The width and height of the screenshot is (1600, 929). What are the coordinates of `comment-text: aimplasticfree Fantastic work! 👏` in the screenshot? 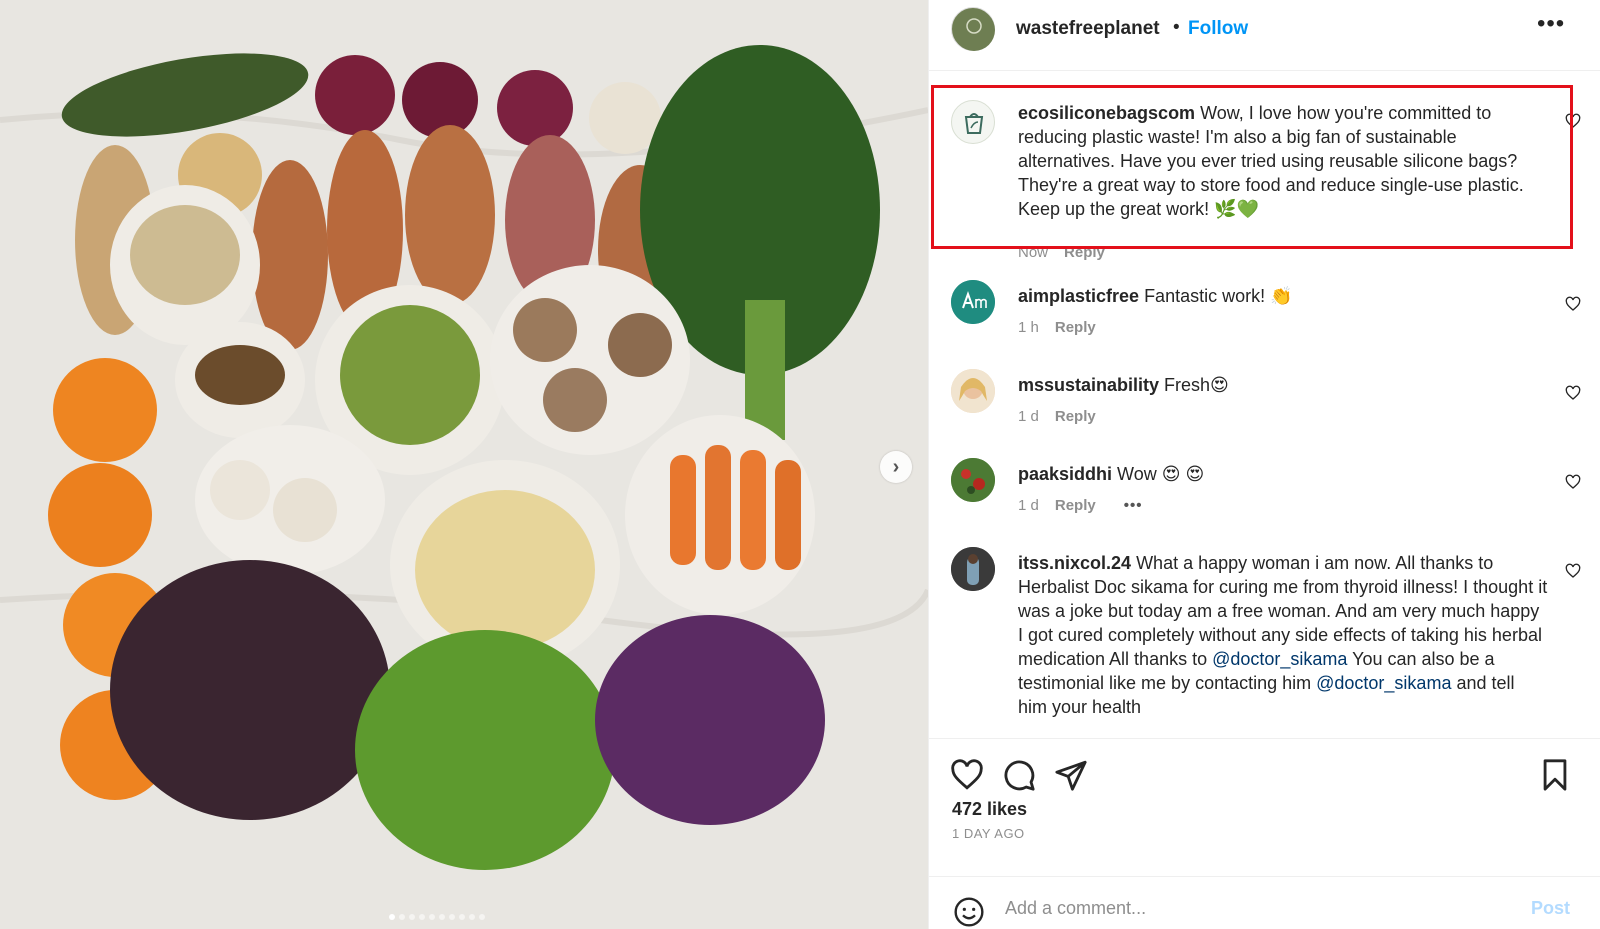 It's located at (1283, 296).